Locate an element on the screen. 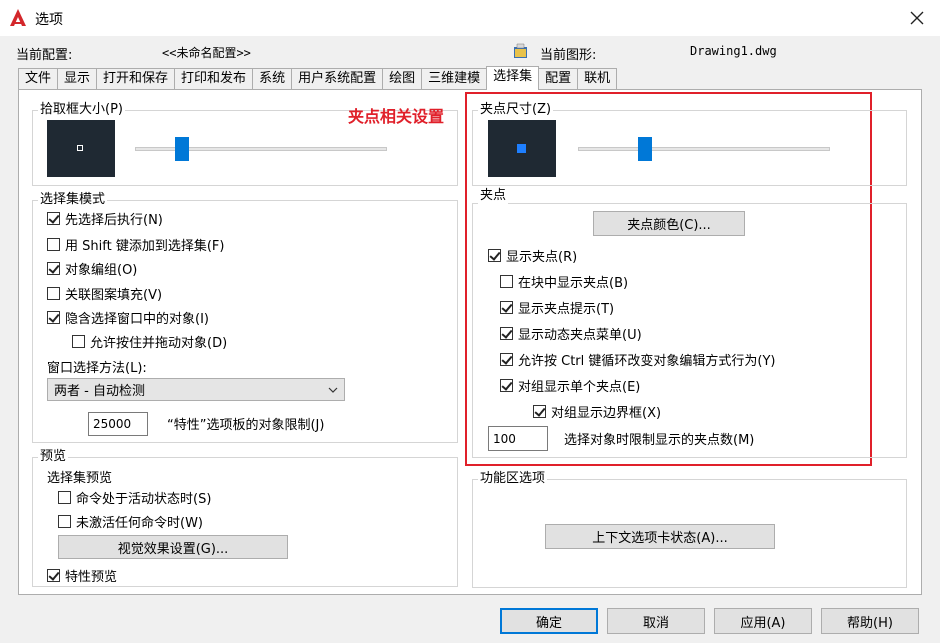  close-icon is located at coordinates (917, 18).